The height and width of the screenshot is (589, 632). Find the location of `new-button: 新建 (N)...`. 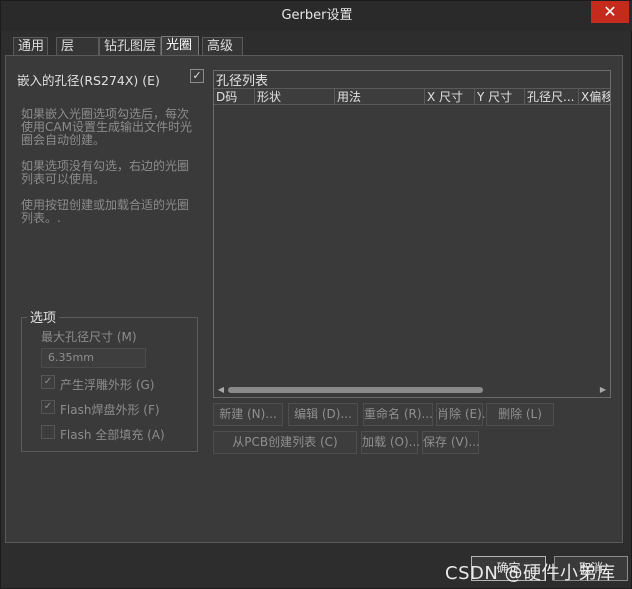

new-button: 新建 (N)... is located at coordinates (248, 414).